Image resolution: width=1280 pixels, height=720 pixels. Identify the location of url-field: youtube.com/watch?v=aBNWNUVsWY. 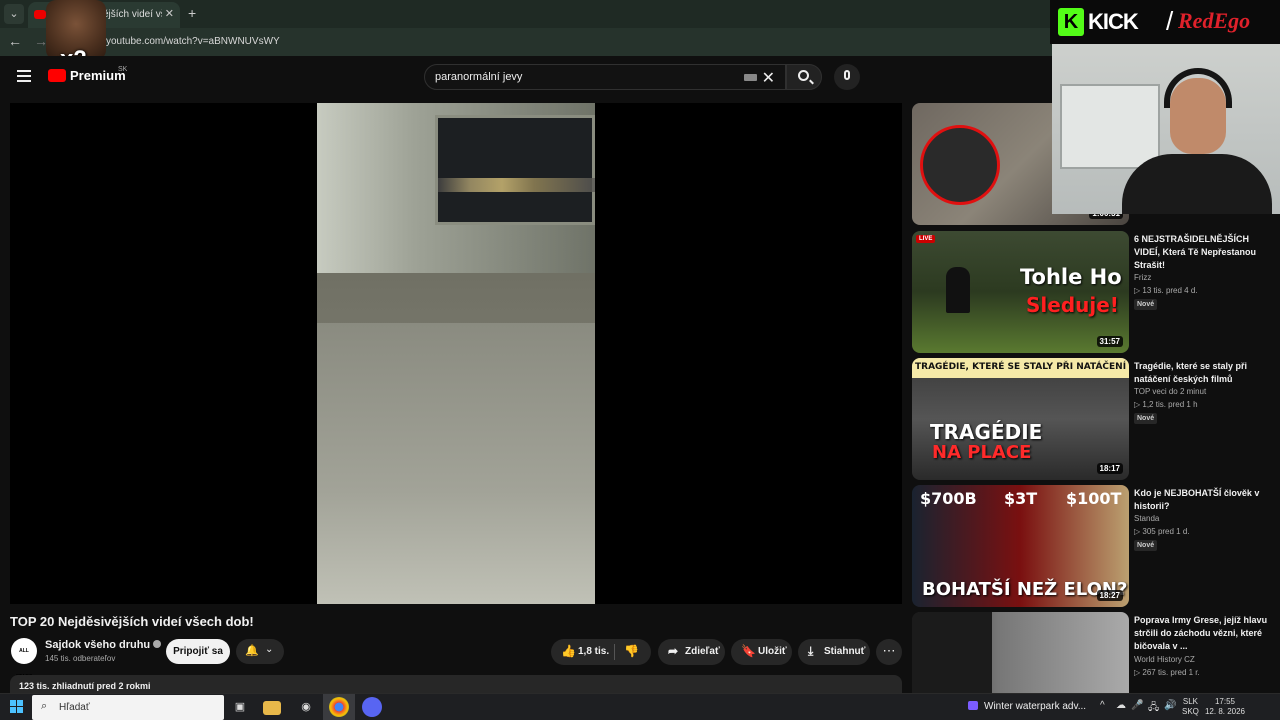
(193, 41).